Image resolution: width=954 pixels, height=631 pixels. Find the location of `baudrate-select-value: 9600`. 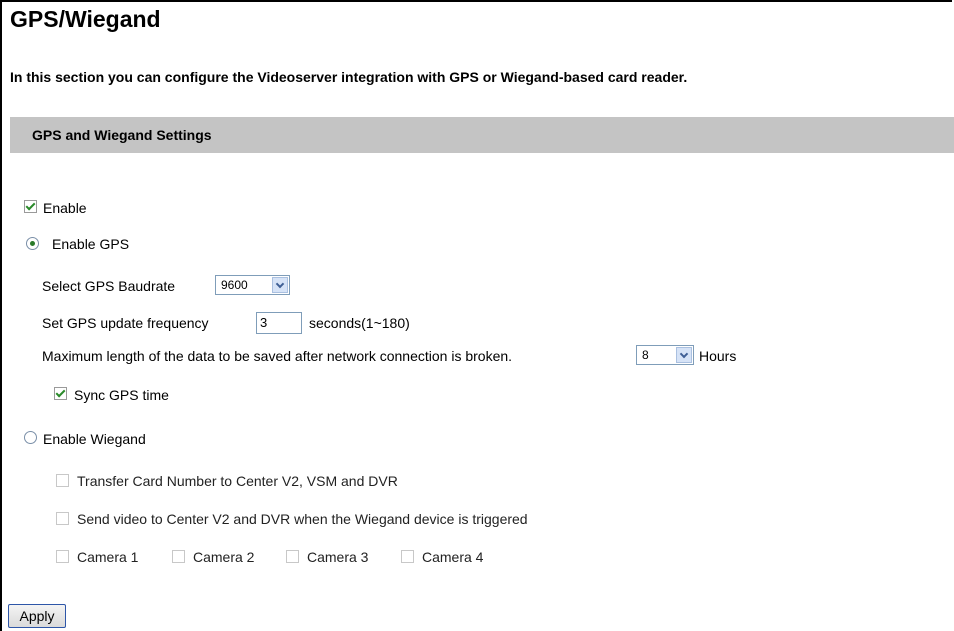

baudrate-select-value: 9600 is located at coordinates (234, 285).